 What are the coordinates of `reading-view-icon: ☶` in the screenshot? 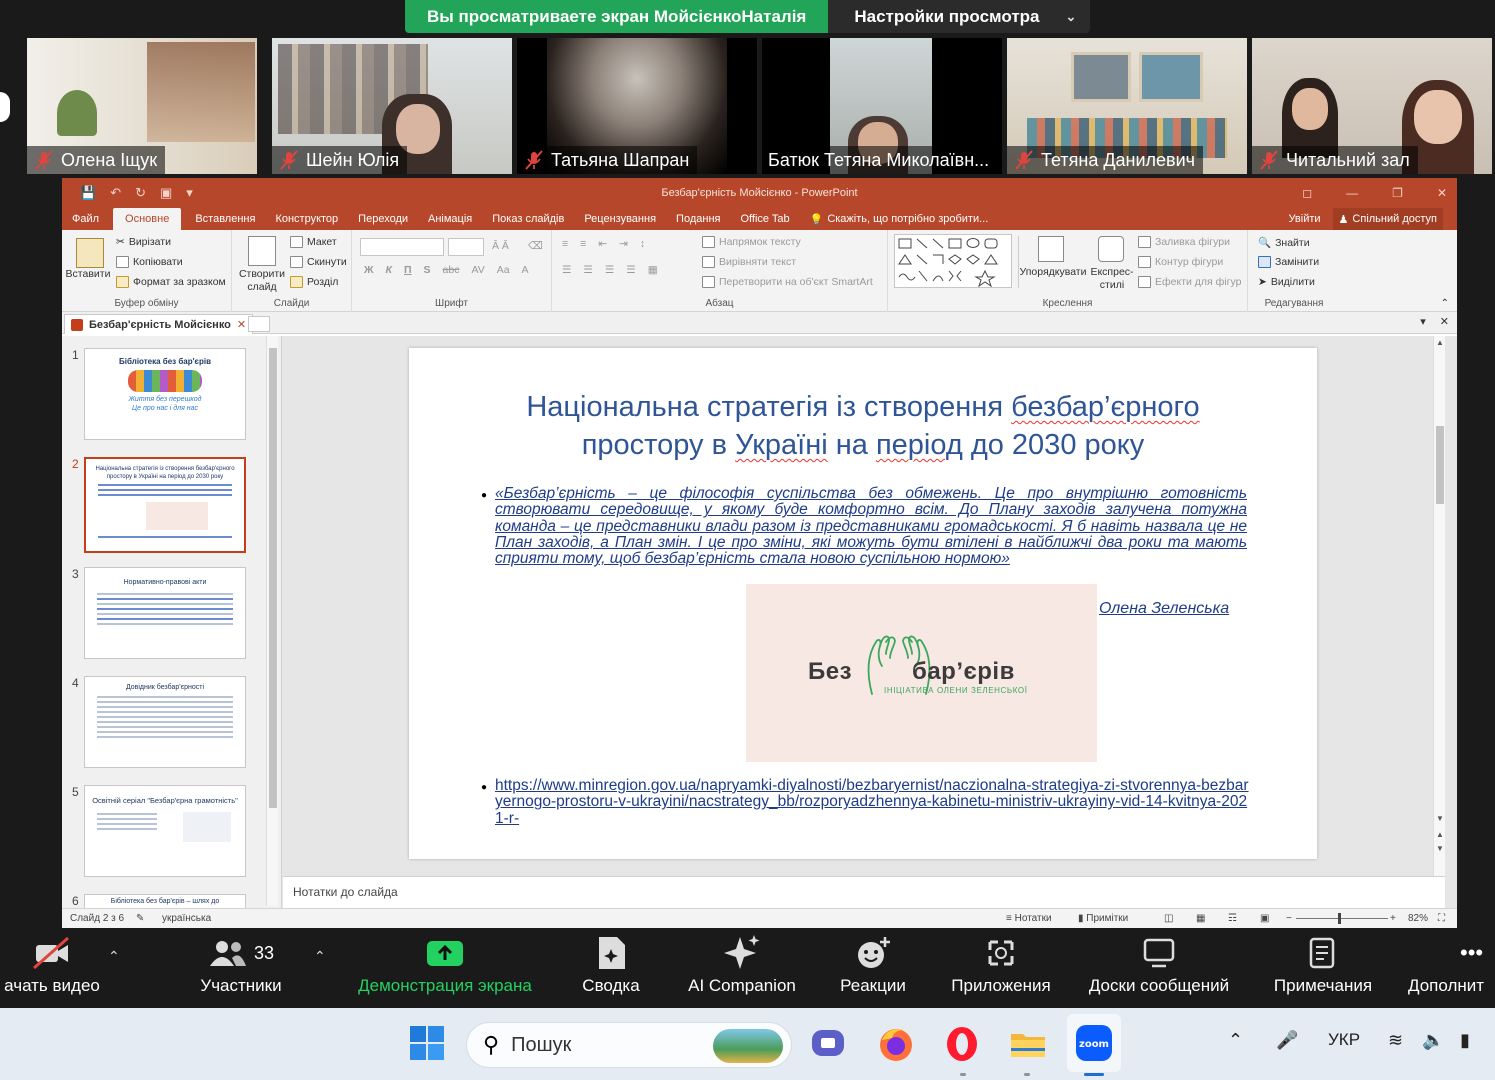 It's located at (1232, 918).